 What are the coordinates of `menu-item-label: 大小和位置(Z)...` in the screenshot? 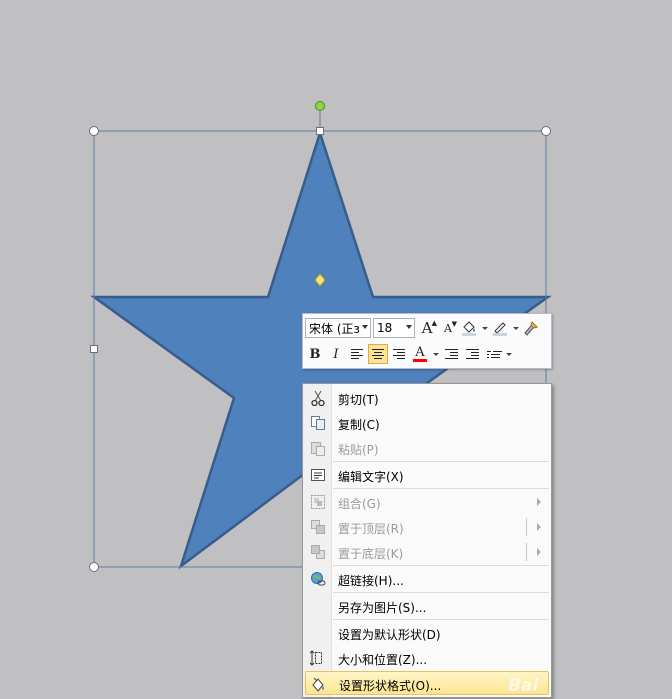 It's located at (383, 660).